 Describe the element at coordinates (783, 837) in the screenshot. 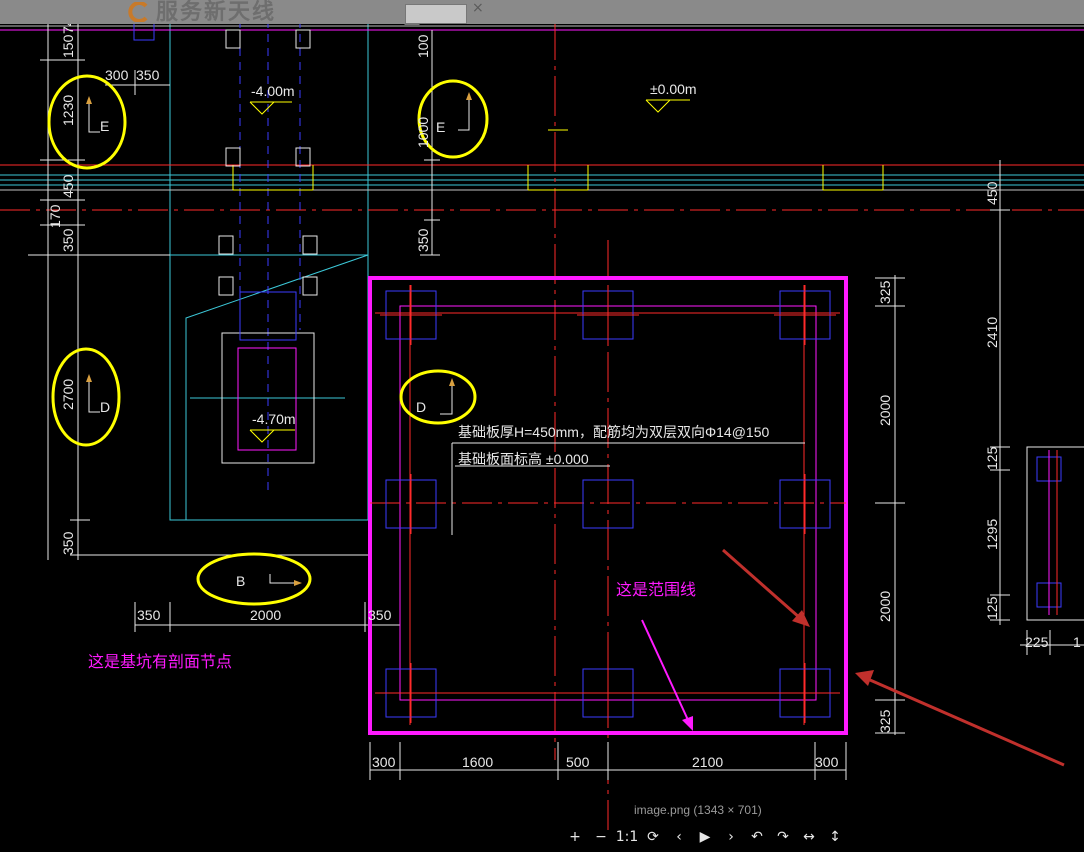

I see `rotate-right-button: ↷` at that location.